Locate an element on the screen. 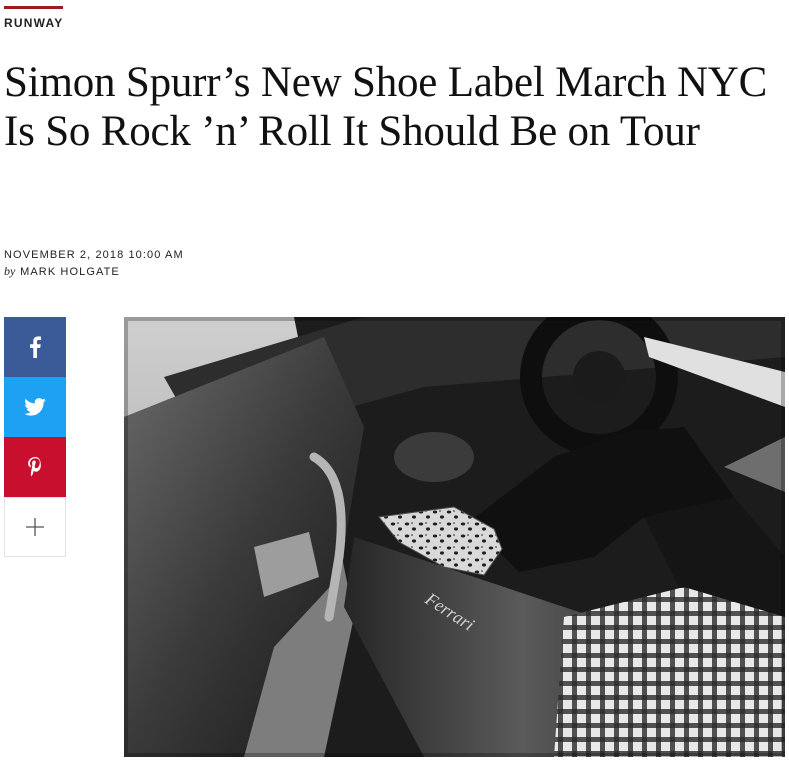 This screenshot has height=765, width=789. facebook-share-button is located at coordinates (35, 347).